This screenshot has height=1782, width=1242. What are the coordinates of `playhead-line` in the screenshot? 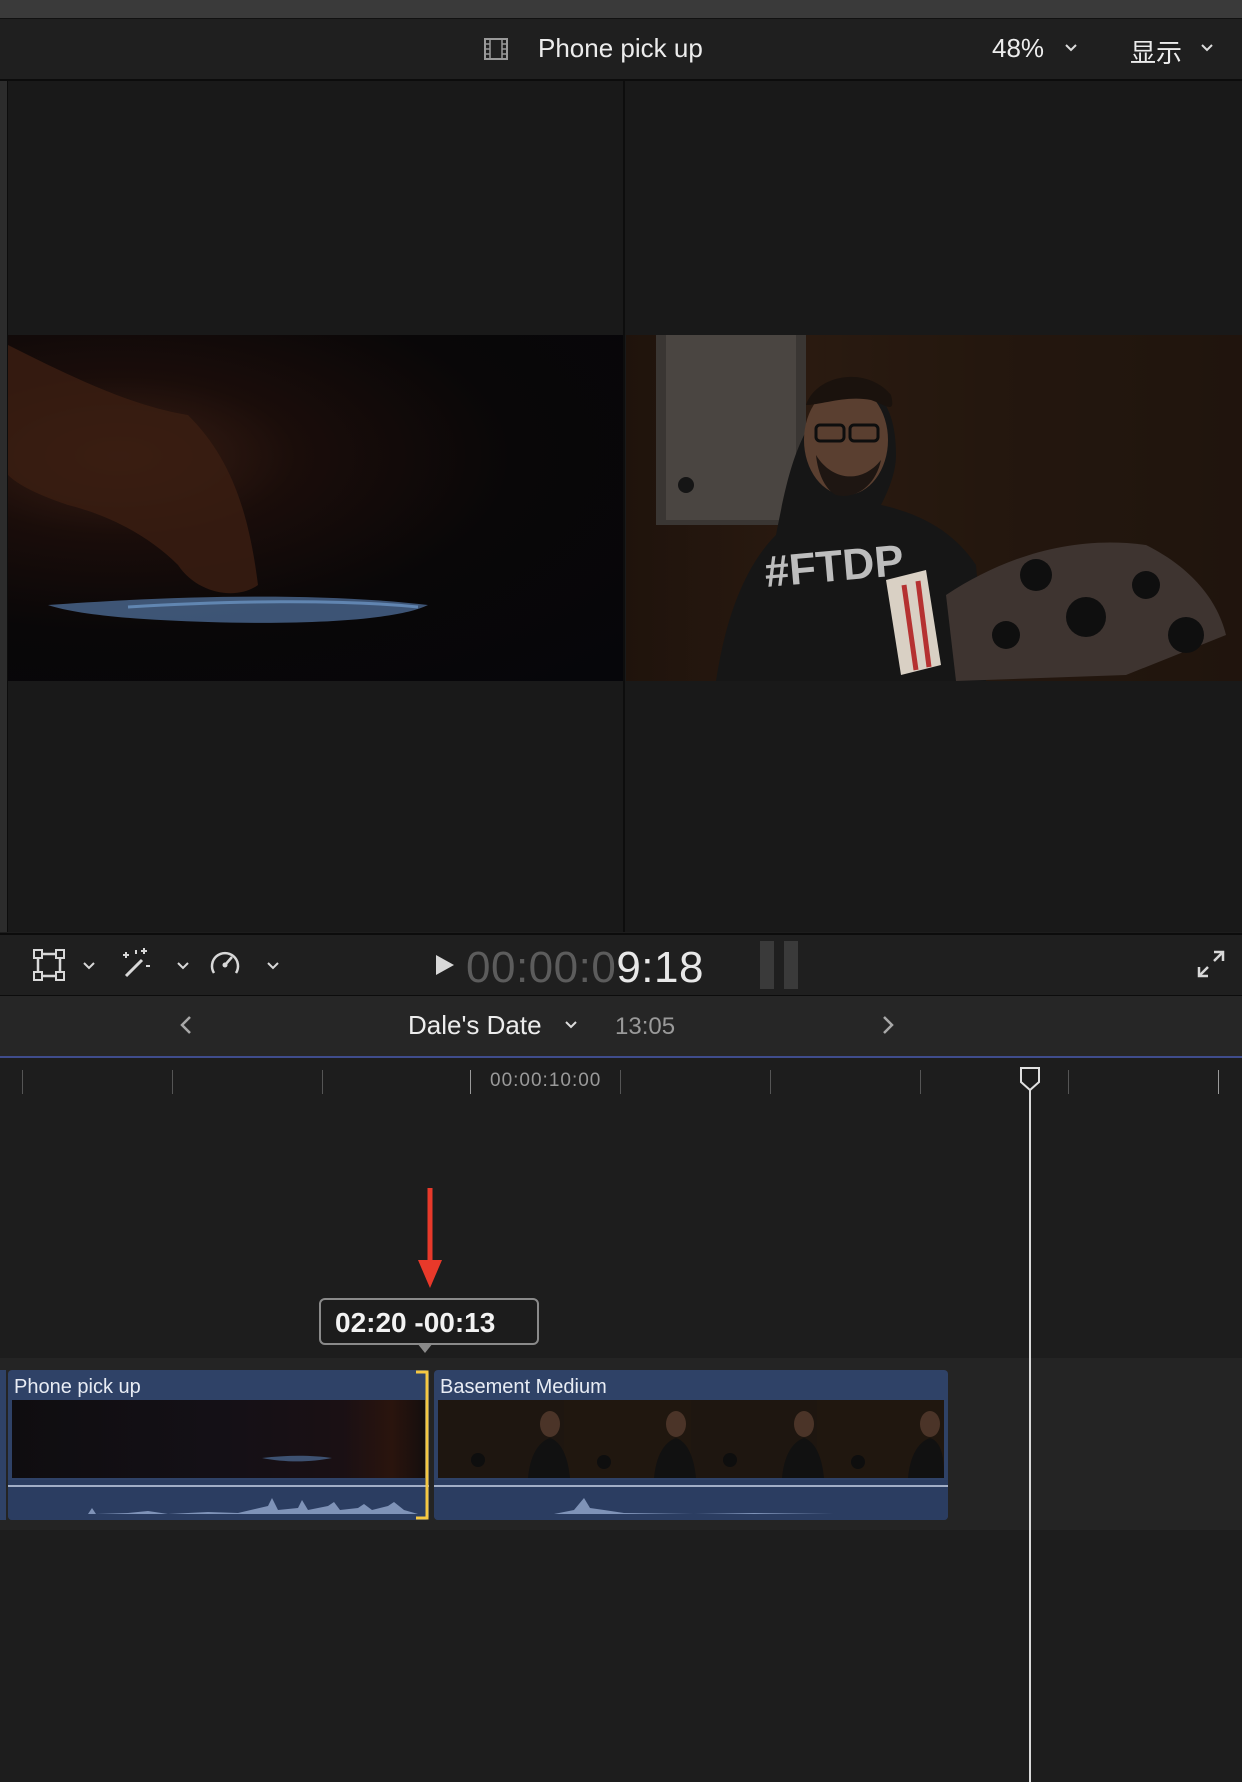 It's located at (1030, 1430).